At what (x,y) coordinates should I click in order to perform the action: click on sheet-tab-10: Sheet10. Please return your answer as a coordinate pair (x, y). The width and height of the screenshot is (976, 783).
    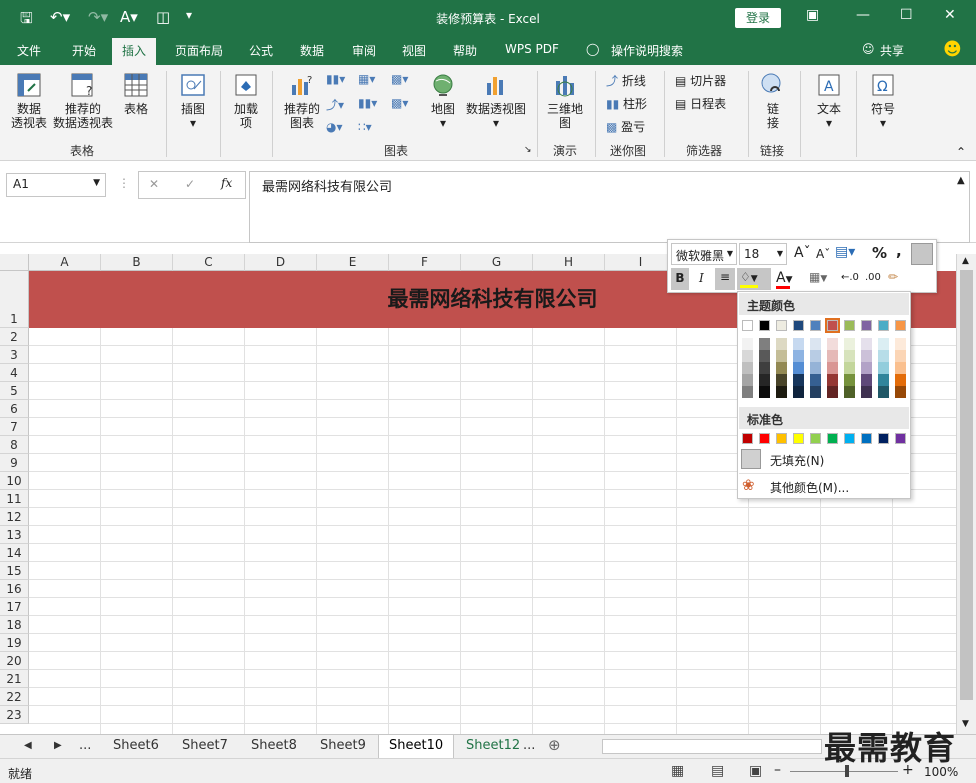
    Looking at the image, I should click on (416, 747).